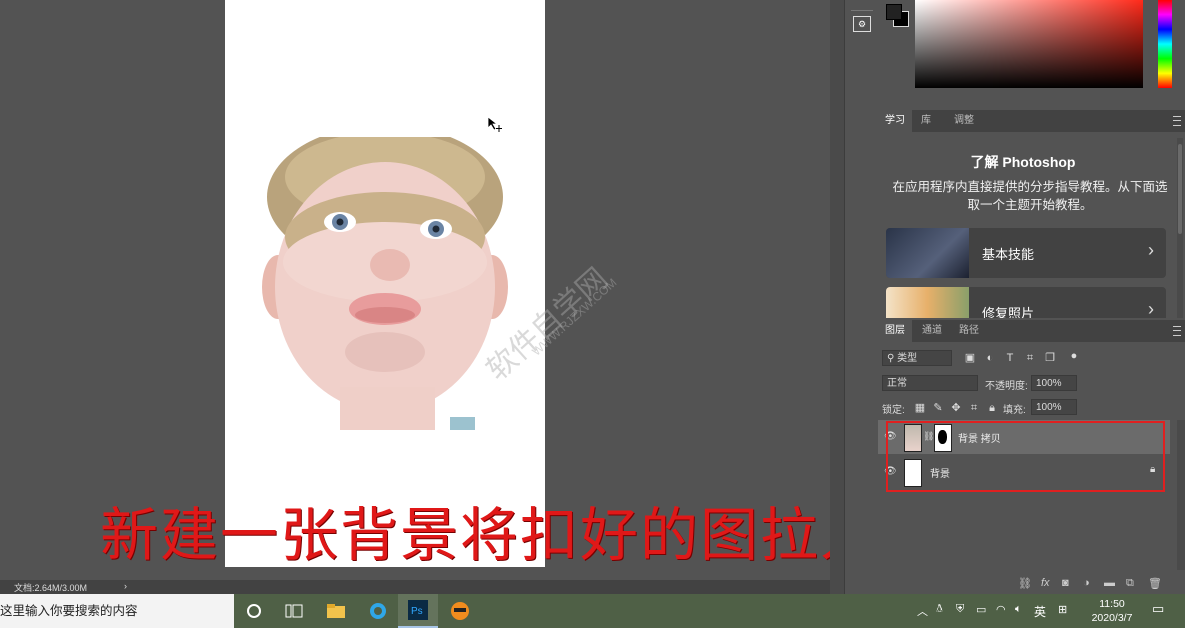  What do you see at coordinates (1018, 609) in the screenshot?
I see `volume-icon: 🔈︎` at bounding box center [1018, 609].